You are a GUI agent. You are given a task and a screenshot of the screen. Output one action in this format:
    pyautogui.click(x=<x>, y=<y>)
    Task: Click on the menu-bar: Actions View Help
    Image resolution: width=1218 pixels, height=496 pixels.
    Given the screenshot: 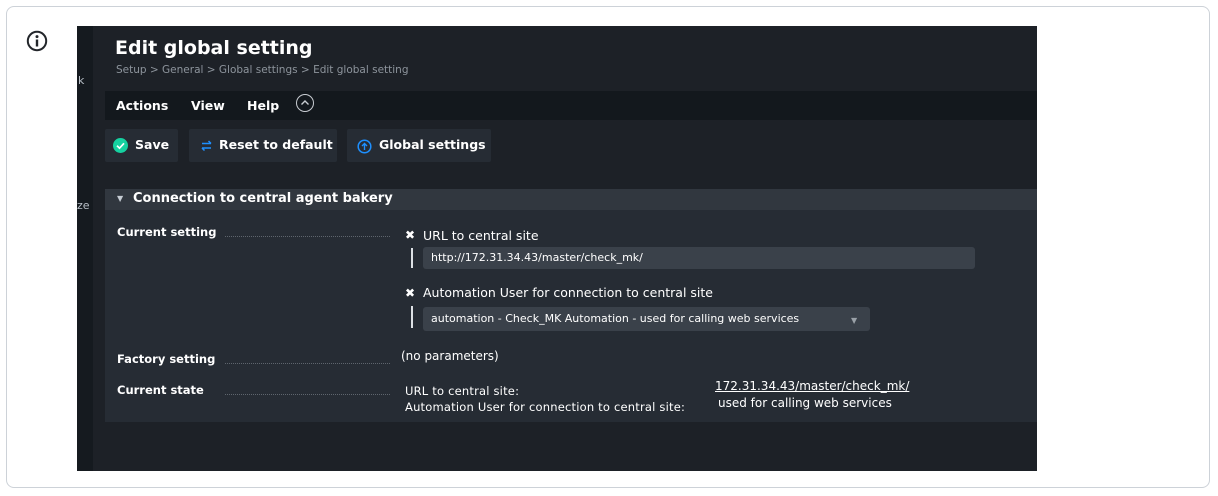 What is the action you would take?
    pyautogui.click(x=571, y=105)
    